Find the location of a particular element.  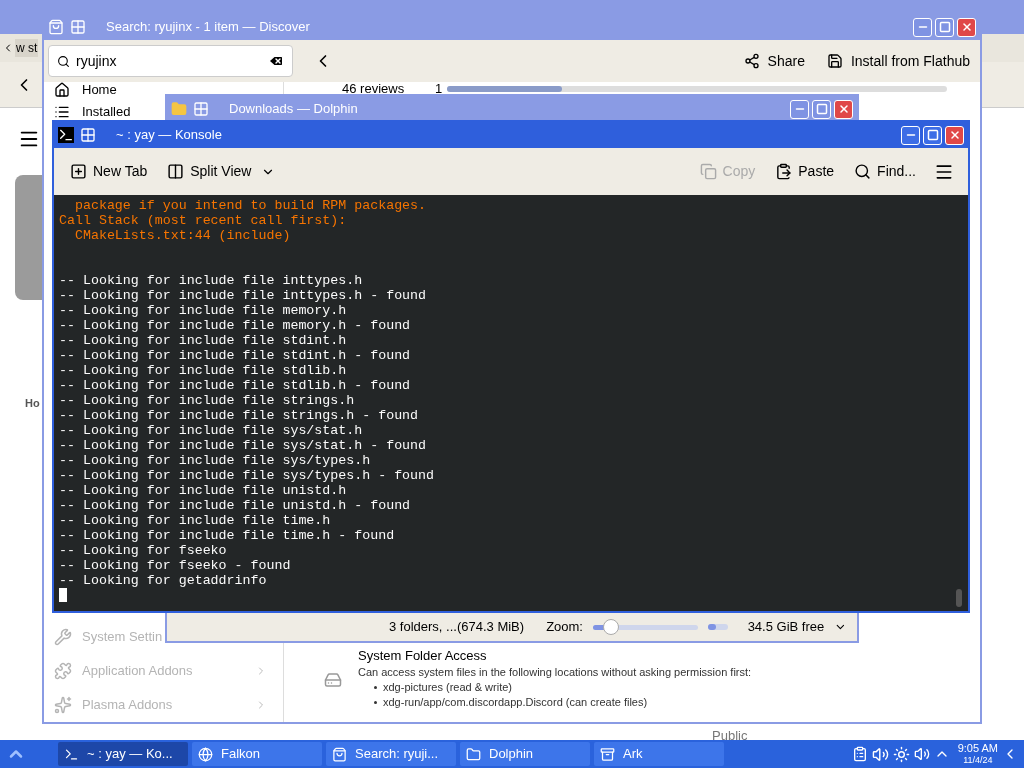

list-icon is located at coordinates (62, 112).